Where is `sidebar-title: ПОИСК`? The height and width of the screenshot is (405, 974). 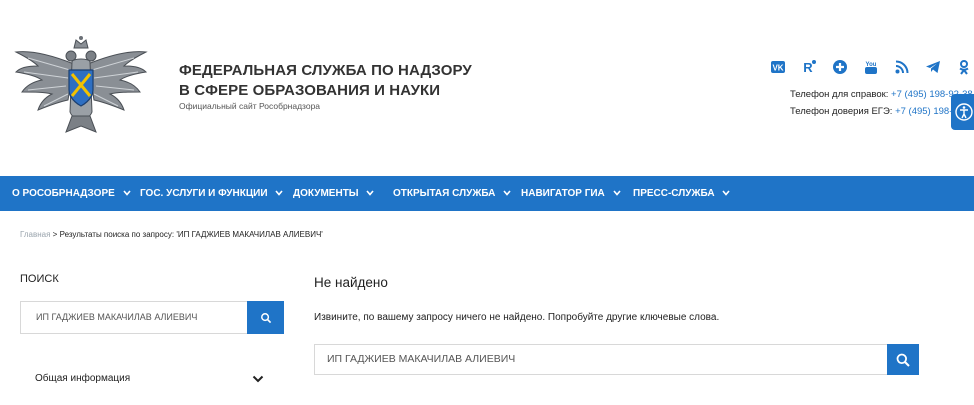
sidebar-title: ПОИСК is located at coordinates (39, 279).